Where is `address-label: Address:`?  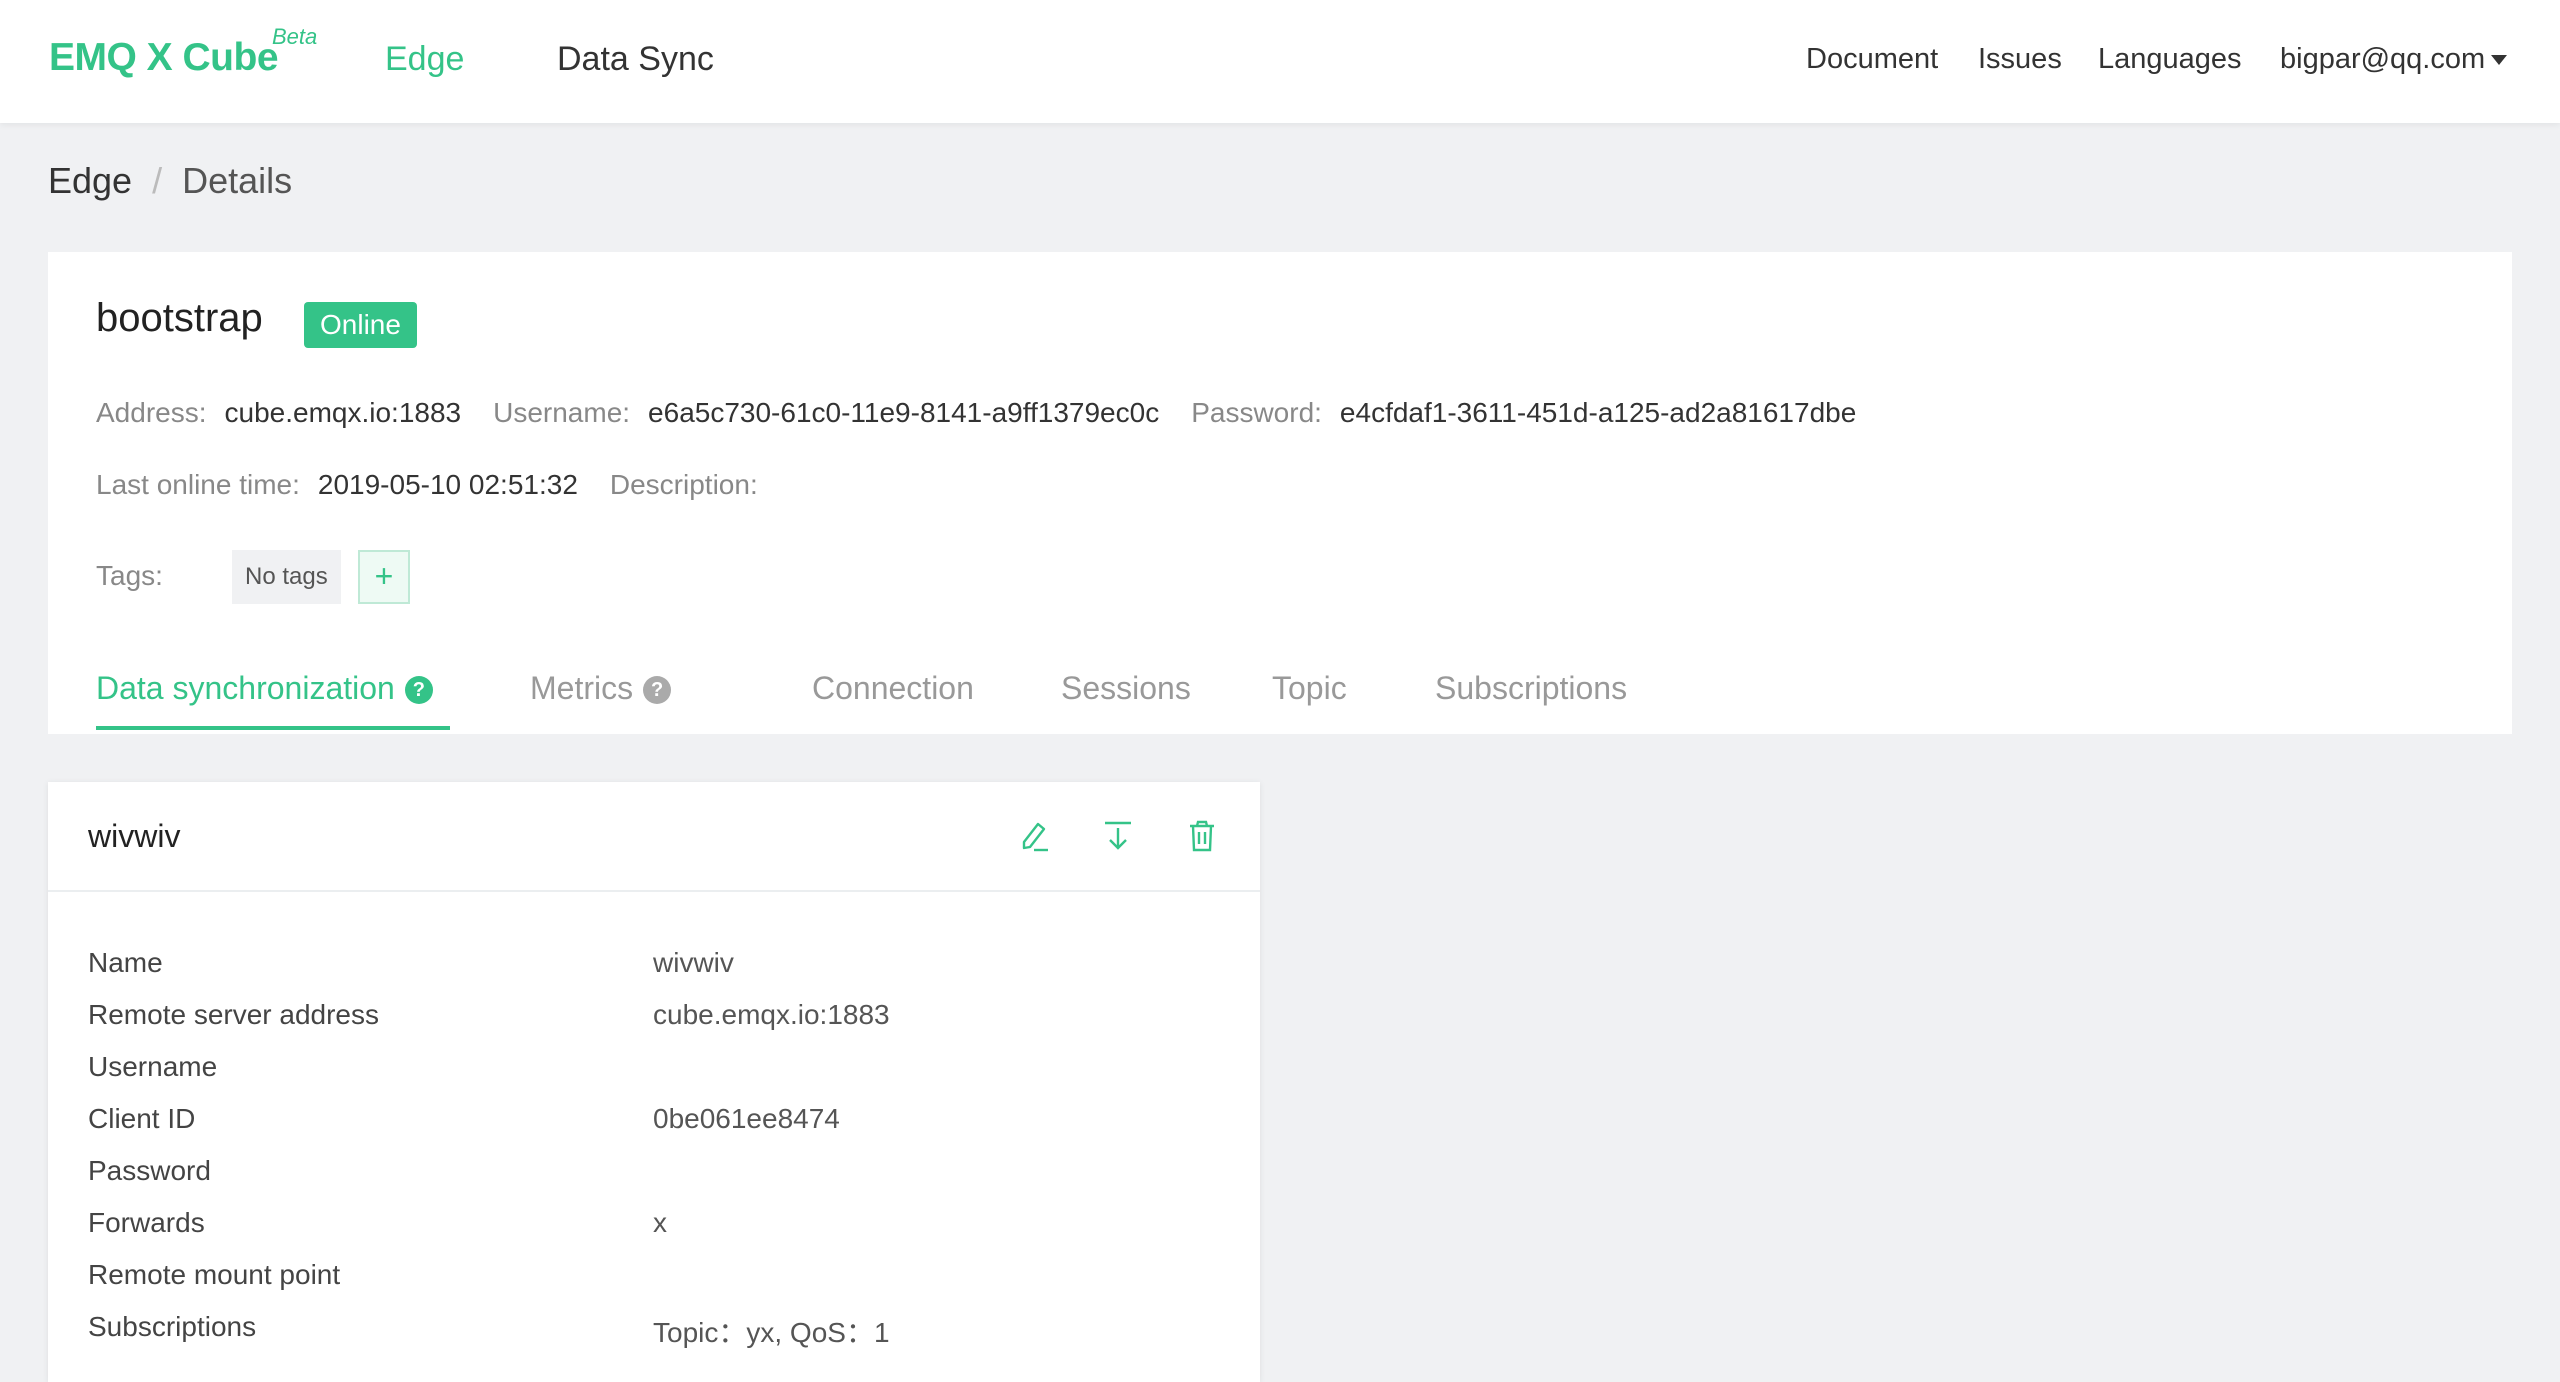 address-label: Address: is located at coordinates (151, 412).